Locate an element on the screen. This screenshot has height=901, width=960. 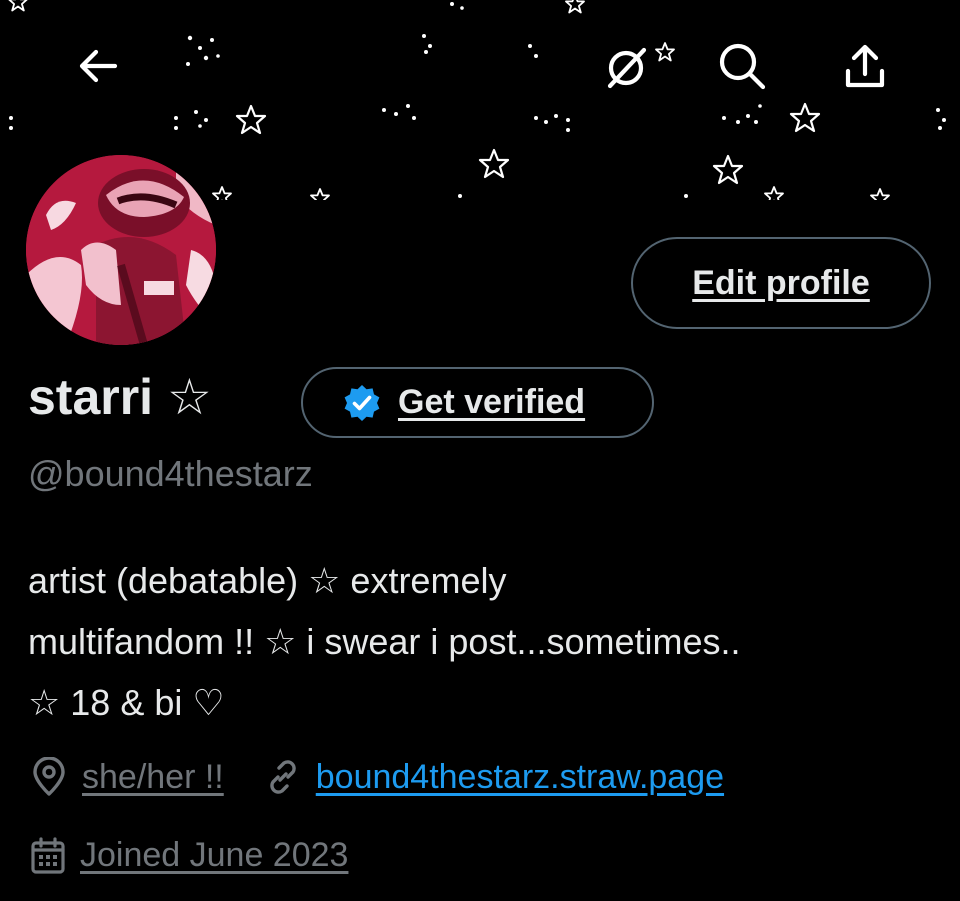
display-name: starri ☆ is located at coordinates (120, 397).